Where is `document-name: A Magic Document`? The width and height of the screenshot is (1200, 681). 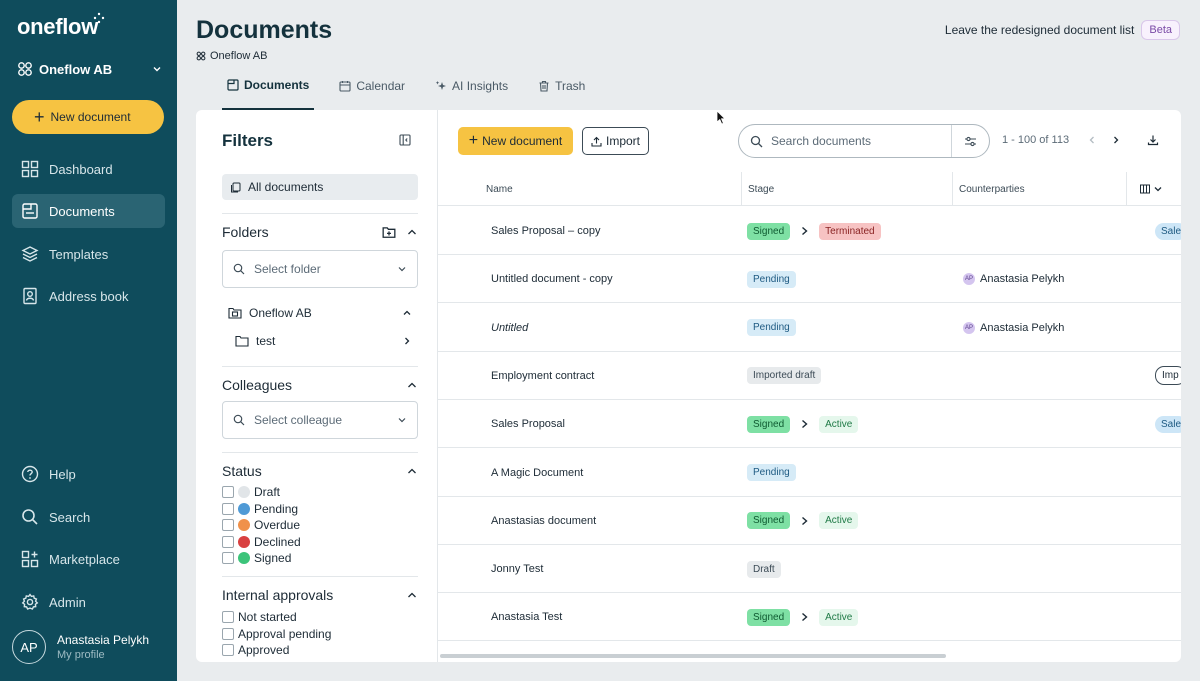 document-name: A Magic Document is located at coordinates (537, 473).